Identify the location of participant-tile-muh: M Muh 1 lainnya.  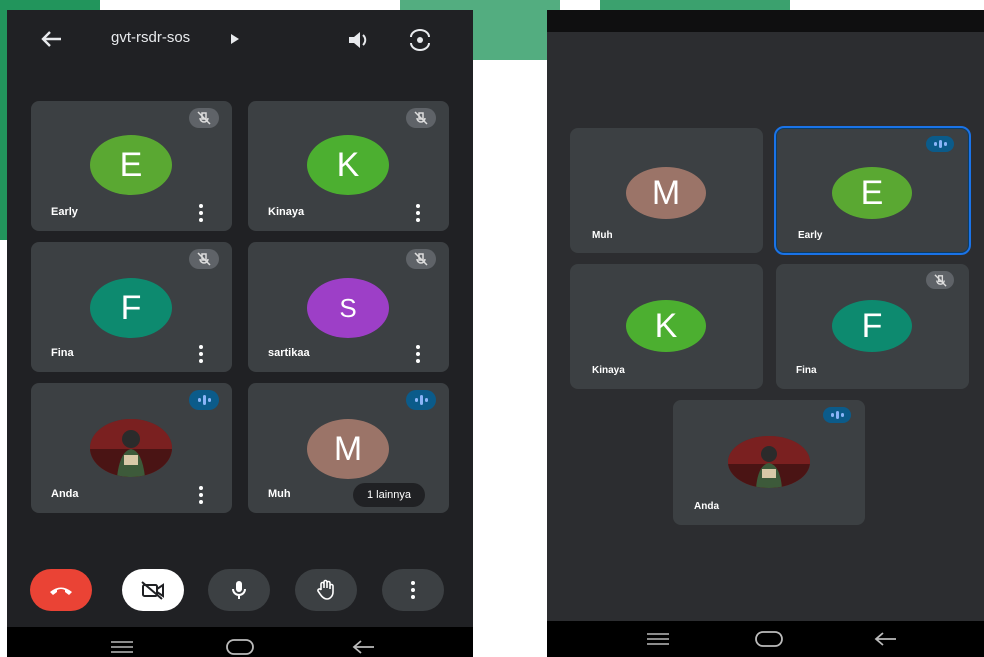
(348, 448).